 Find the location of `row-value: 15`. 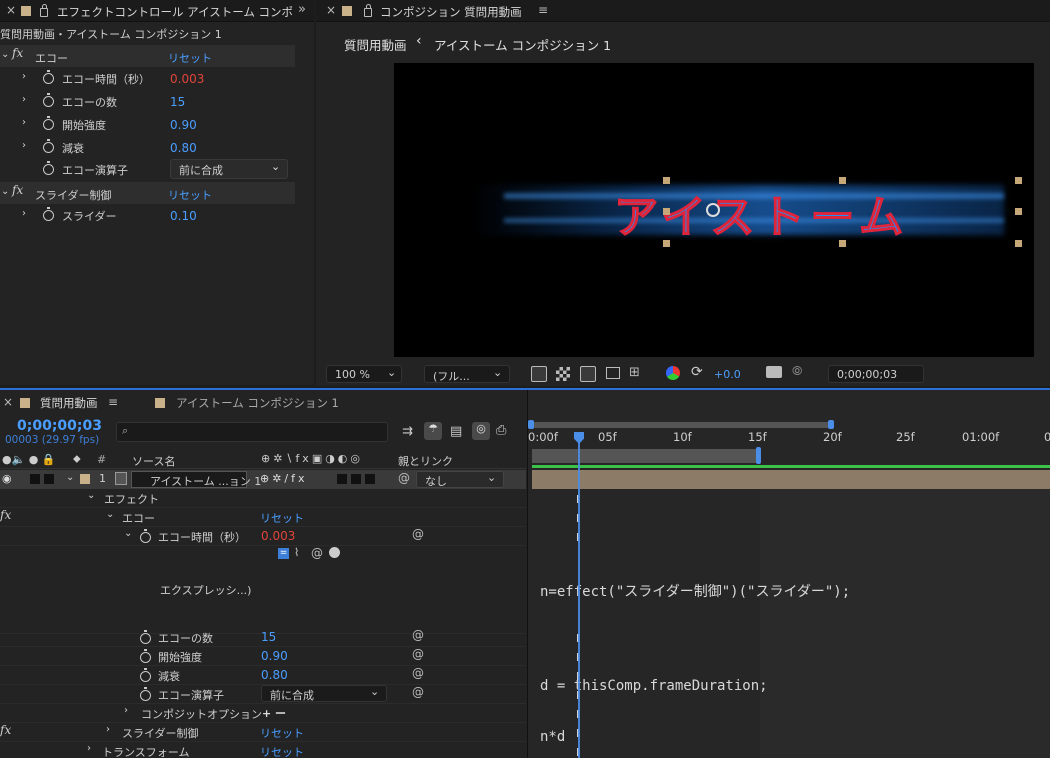

row-value: 15 is located at coordinates (268, 637).